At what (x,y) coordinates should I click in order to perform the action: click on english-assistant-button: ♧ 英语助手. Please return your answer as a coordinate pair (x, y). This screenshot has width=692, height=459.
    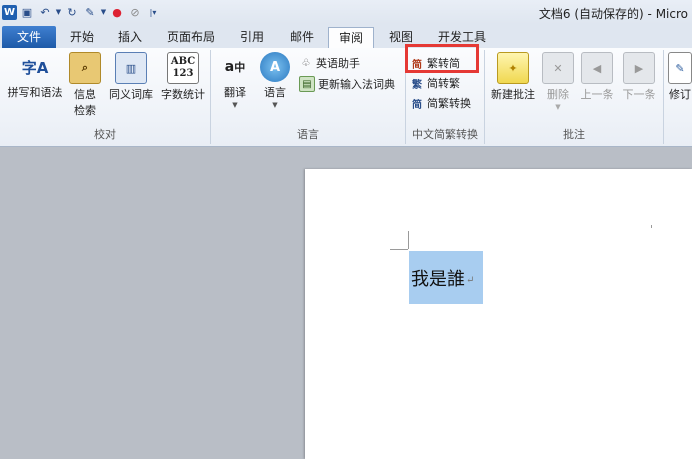
    Looking at the image, I should click on (329, 63).